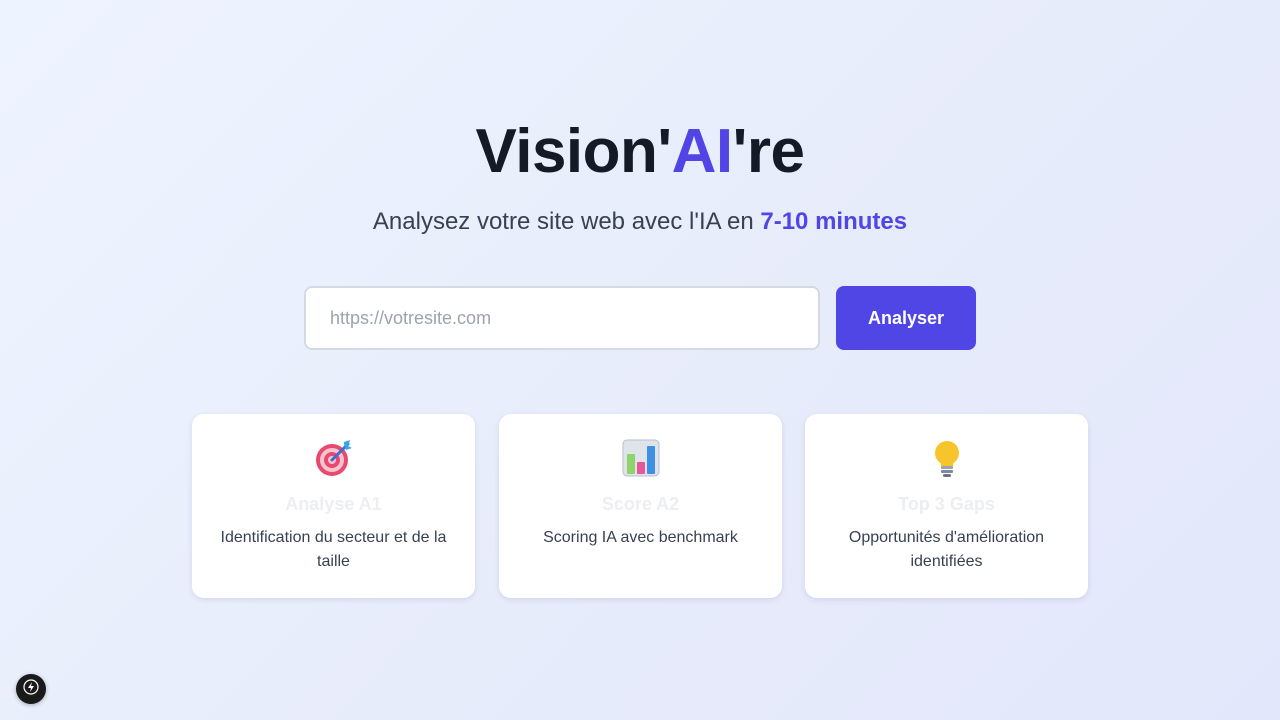  I want to click on title-suffix: 're, so click(768, 151).